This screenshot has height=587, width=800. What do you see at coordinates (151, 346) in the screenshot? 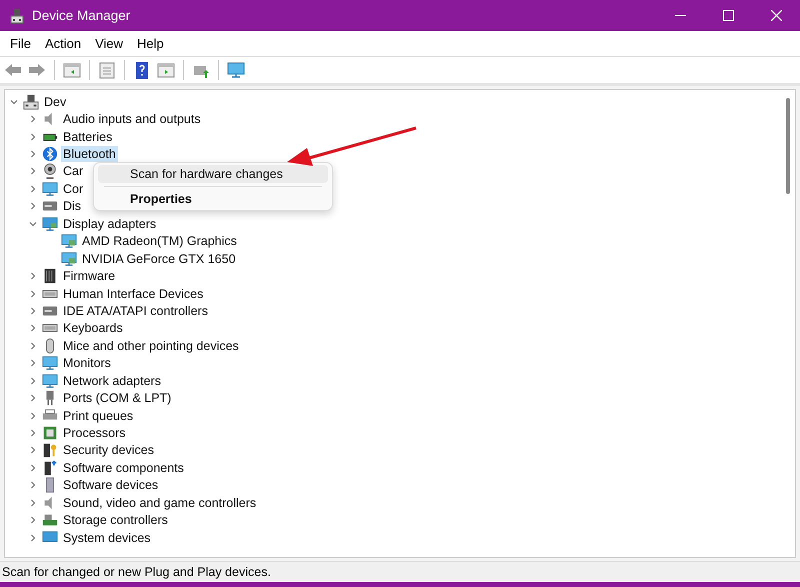
I see `tree-item: Mice and other pointing devices` at bounding box center [151, 346].